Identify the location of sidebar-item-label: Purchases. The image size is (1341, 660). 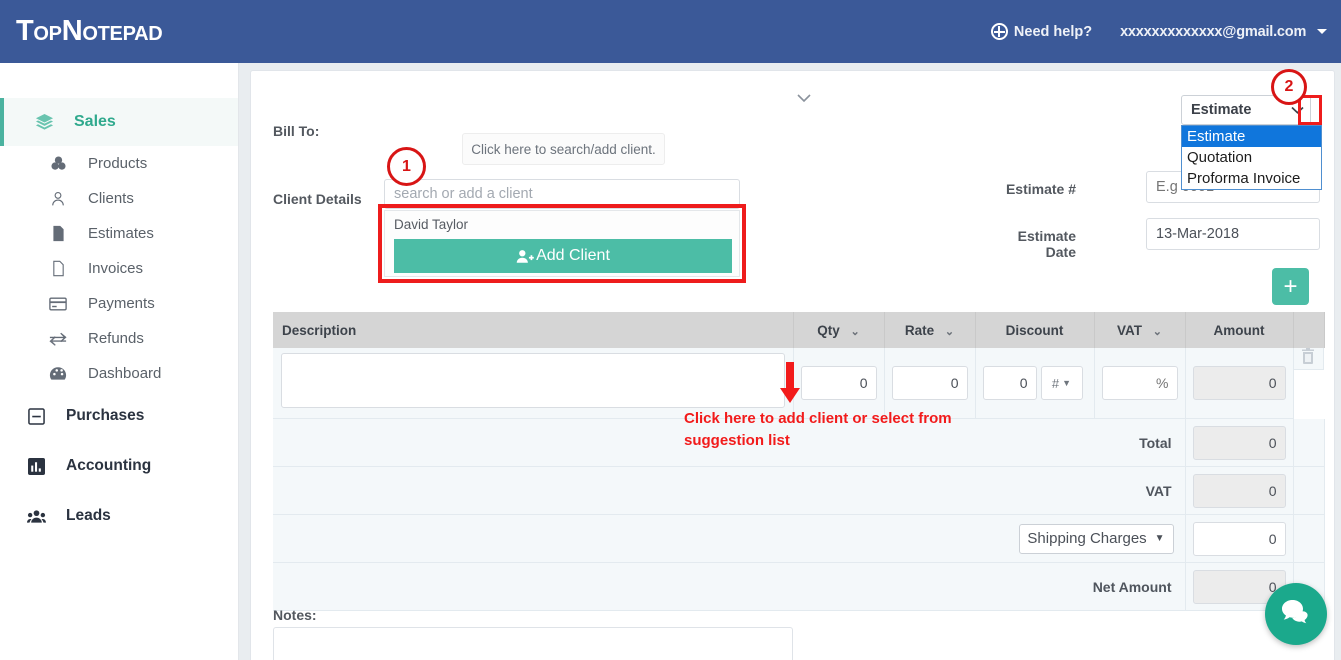
(105, 415).